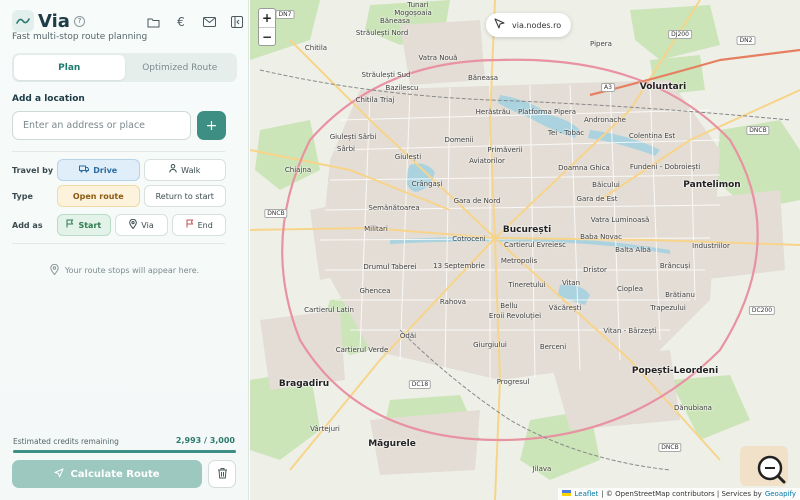  Describe the element at coordinates (90, 225) in the screenshot. I see `start-label: Start` at that location.